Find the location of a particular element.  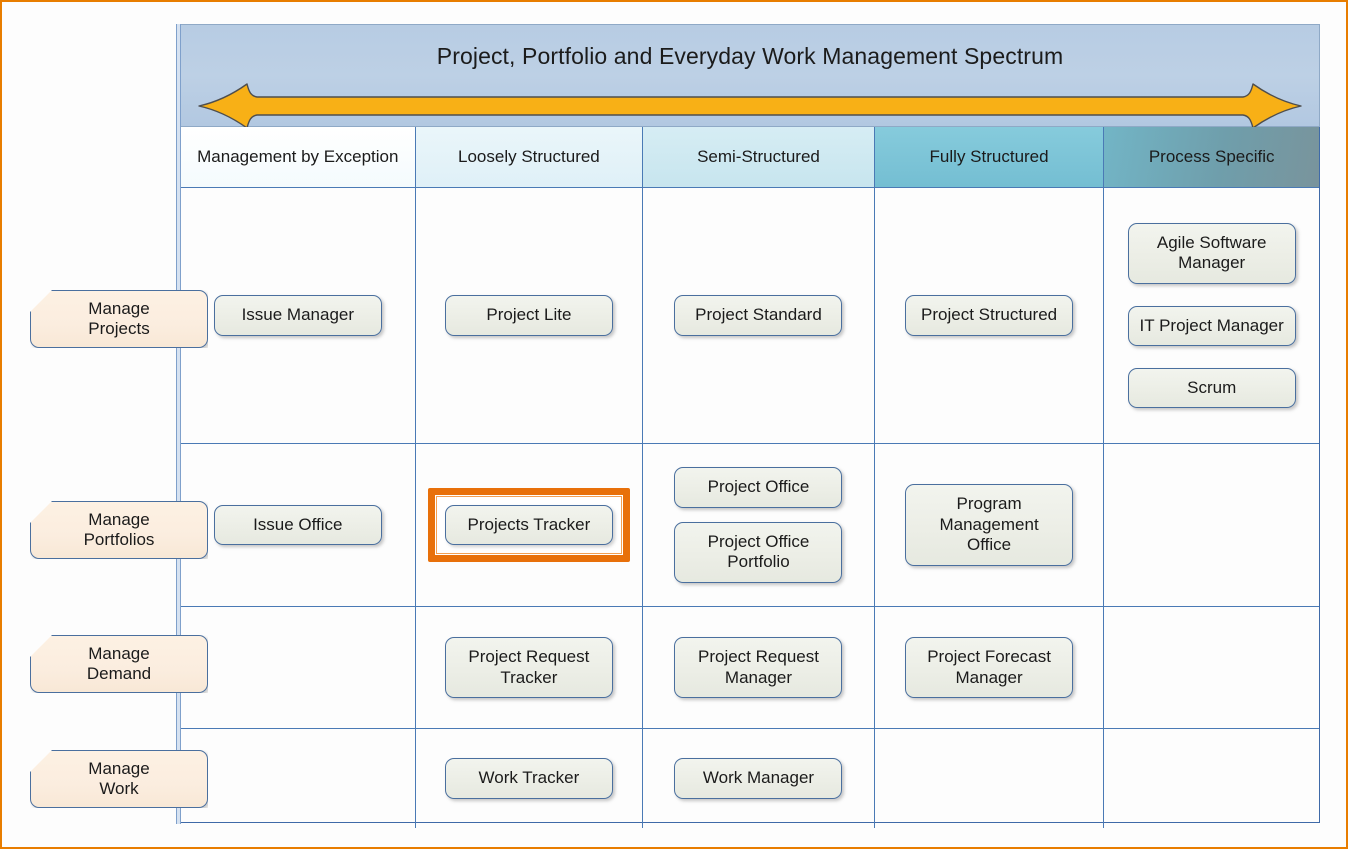

column-header-semi-structured: Semi-Structured is located at coordinates (759, 157).